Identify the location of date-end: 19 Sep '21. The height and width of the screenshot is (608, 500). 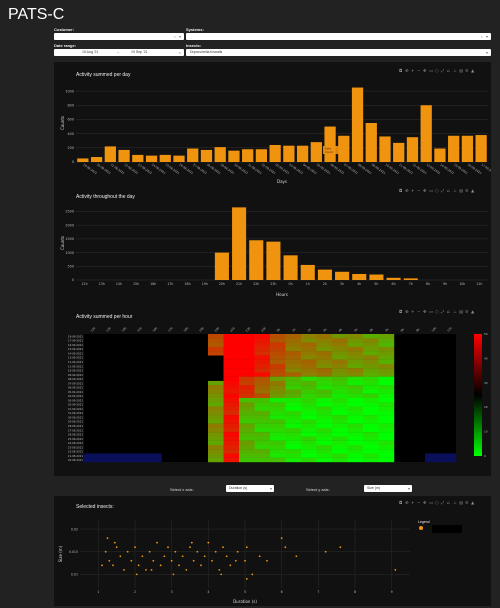
(139, 52).